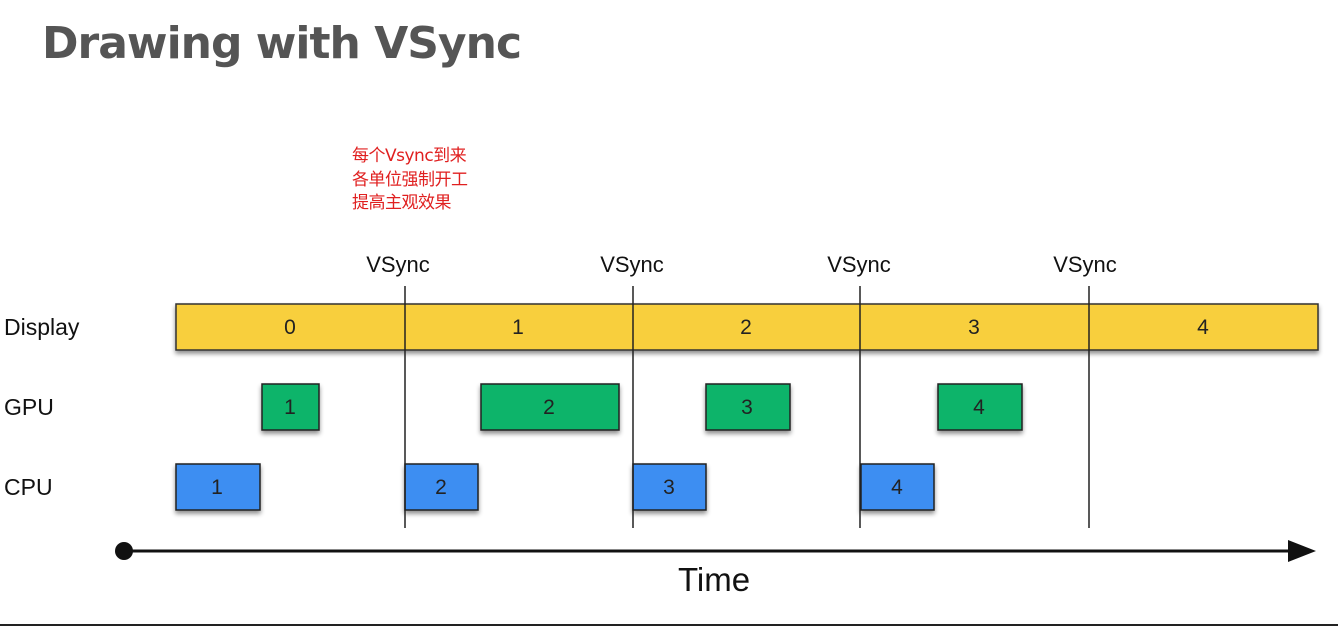 This screenshot has width=1338, height=627. I want to click on display-frame-label: 0, so click(290, 327).